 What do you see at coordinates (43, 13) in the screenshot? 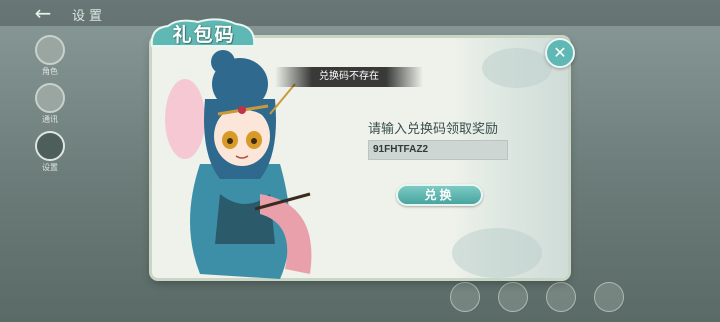
I see `back-arrow-icon: ←` at bounding box center [43, 13].